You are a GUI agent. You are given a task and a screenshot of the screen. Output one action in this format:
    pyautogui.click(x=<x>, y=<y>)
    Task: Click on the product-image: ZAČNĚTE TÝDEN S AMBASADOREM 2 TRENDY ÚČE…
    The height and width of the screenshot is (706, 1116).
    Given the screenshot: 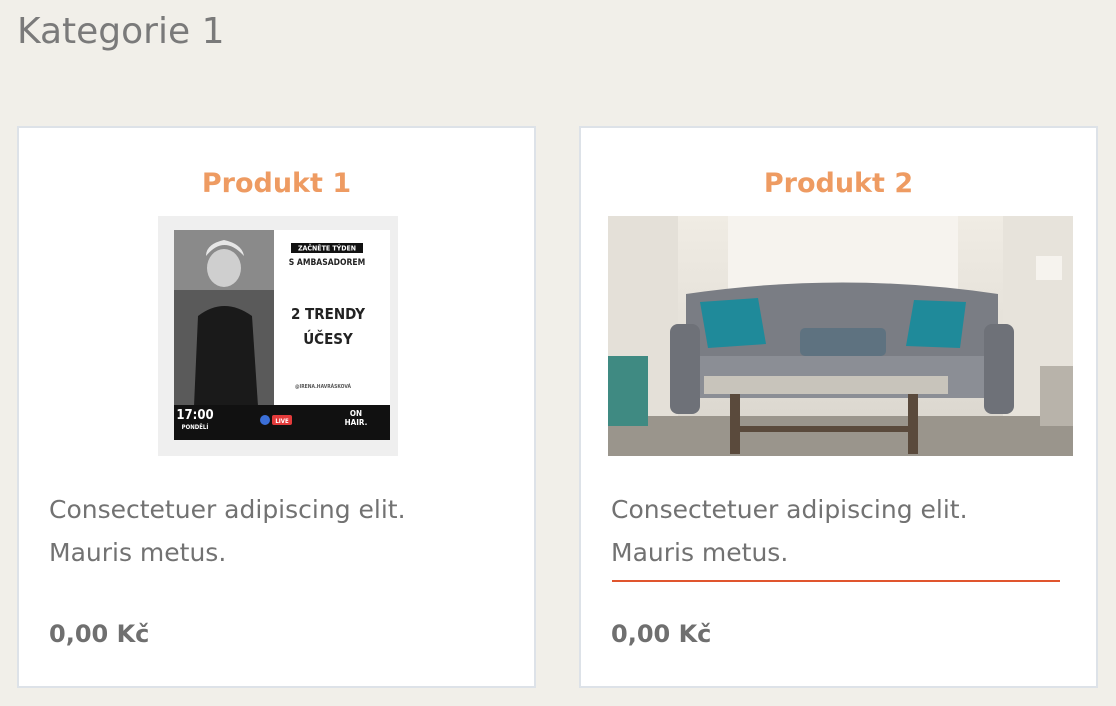 What is the action you would take?
    pyautogui.click(x=278, y=336)
    